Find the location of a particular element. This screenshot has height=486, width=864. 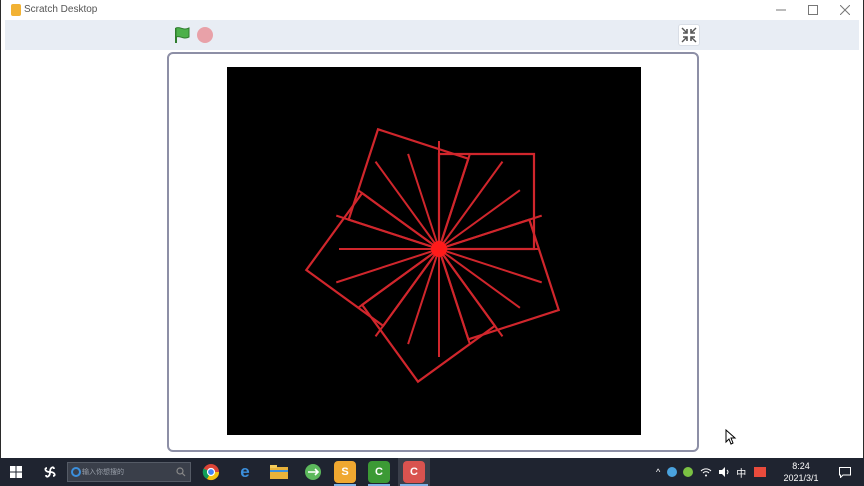

clock-time: 8:24 is located at coordinates (801, 466).